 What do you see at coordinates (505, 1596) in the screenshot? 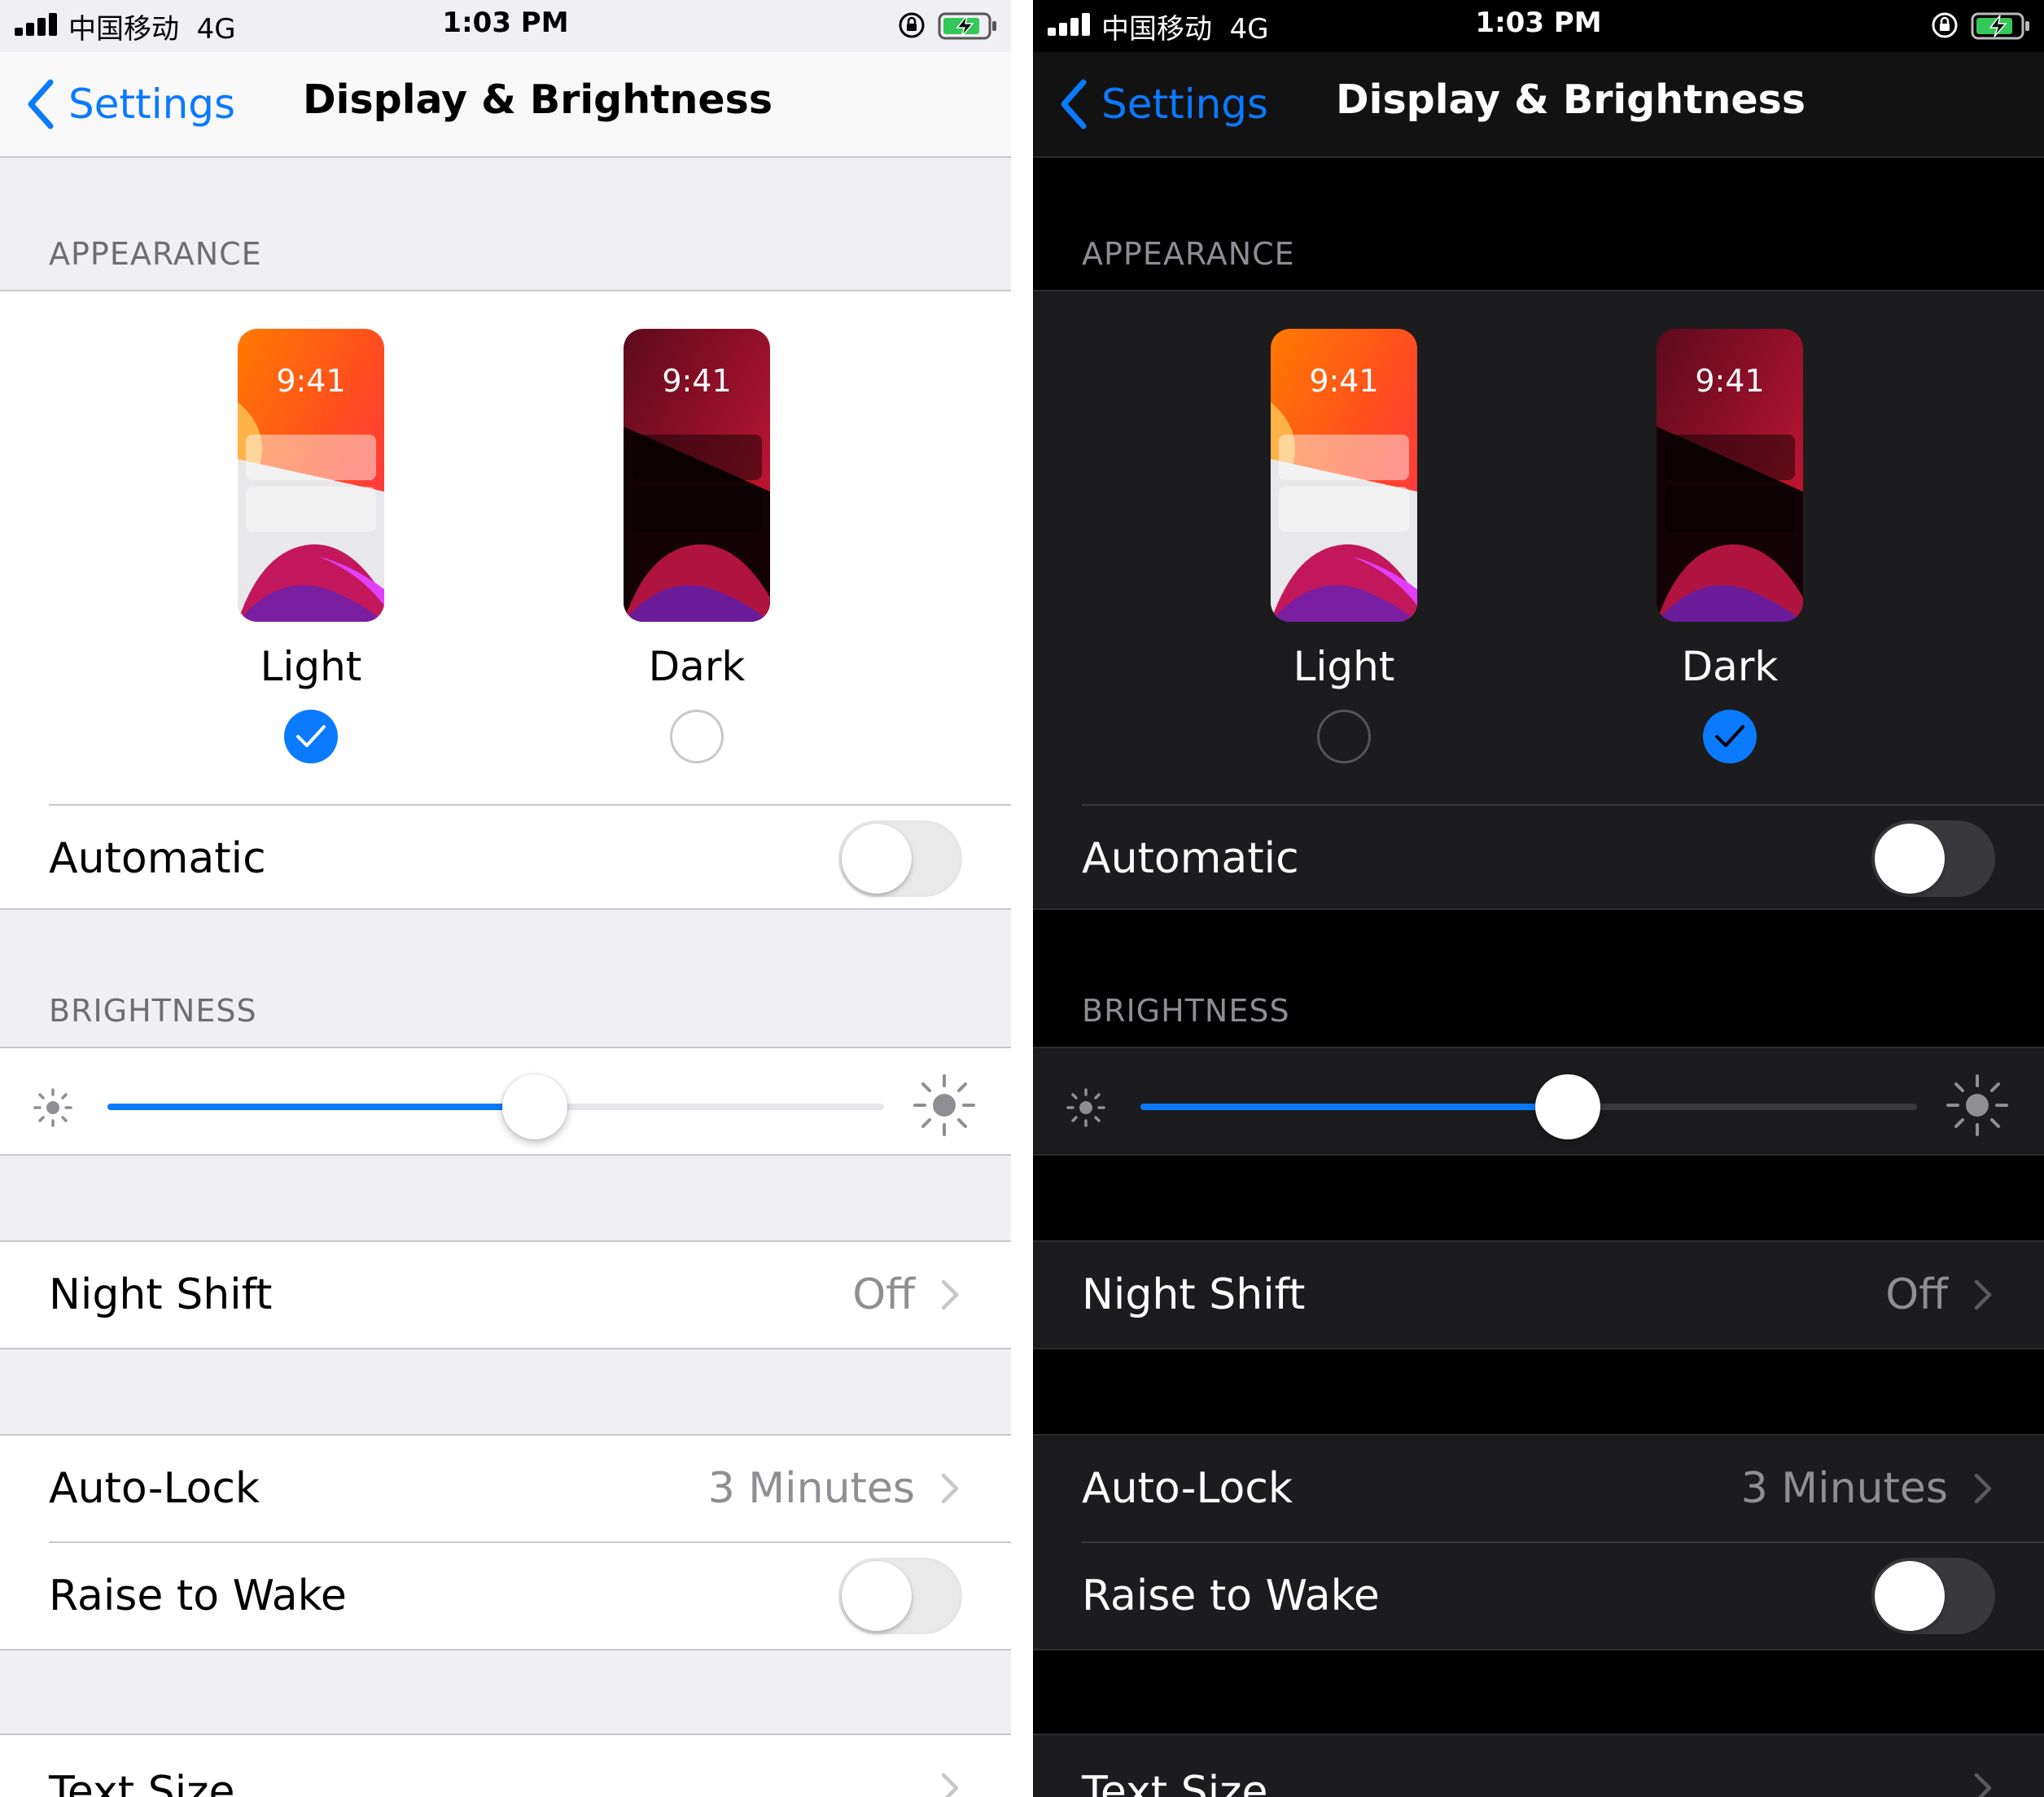
I see `raise-to-wake-row: Raise to Wake` at bounding box center [505, 1596].